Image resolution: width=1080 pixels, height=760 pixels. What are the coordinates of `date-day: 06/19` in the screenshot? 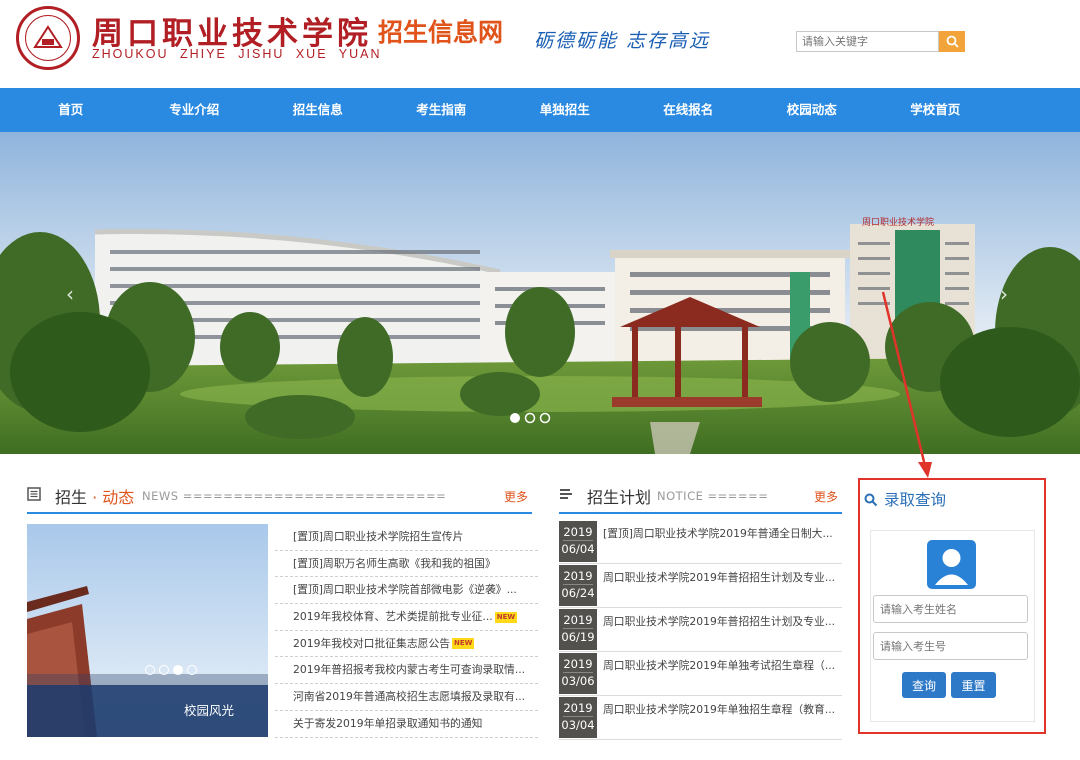 It's located at (578, 637).